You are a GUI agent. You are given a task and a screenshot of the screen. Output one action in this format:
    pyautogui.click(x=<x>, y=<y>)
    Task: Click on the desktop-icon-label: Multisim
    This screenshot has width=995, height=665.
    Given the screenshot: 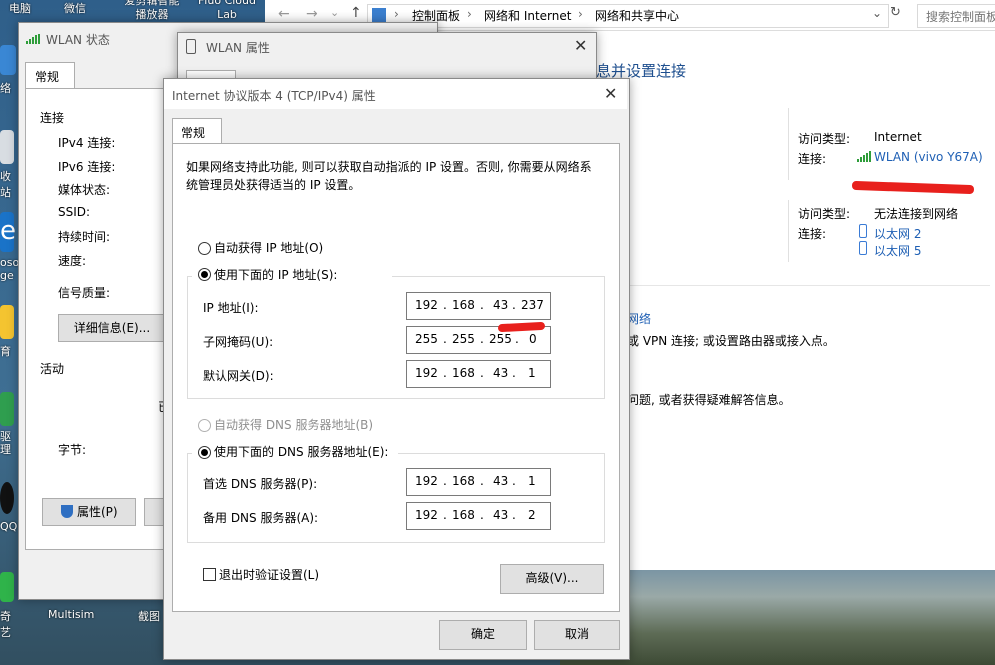 What is the action you would take?
    pyautogui.click(x=71, y=614)
    